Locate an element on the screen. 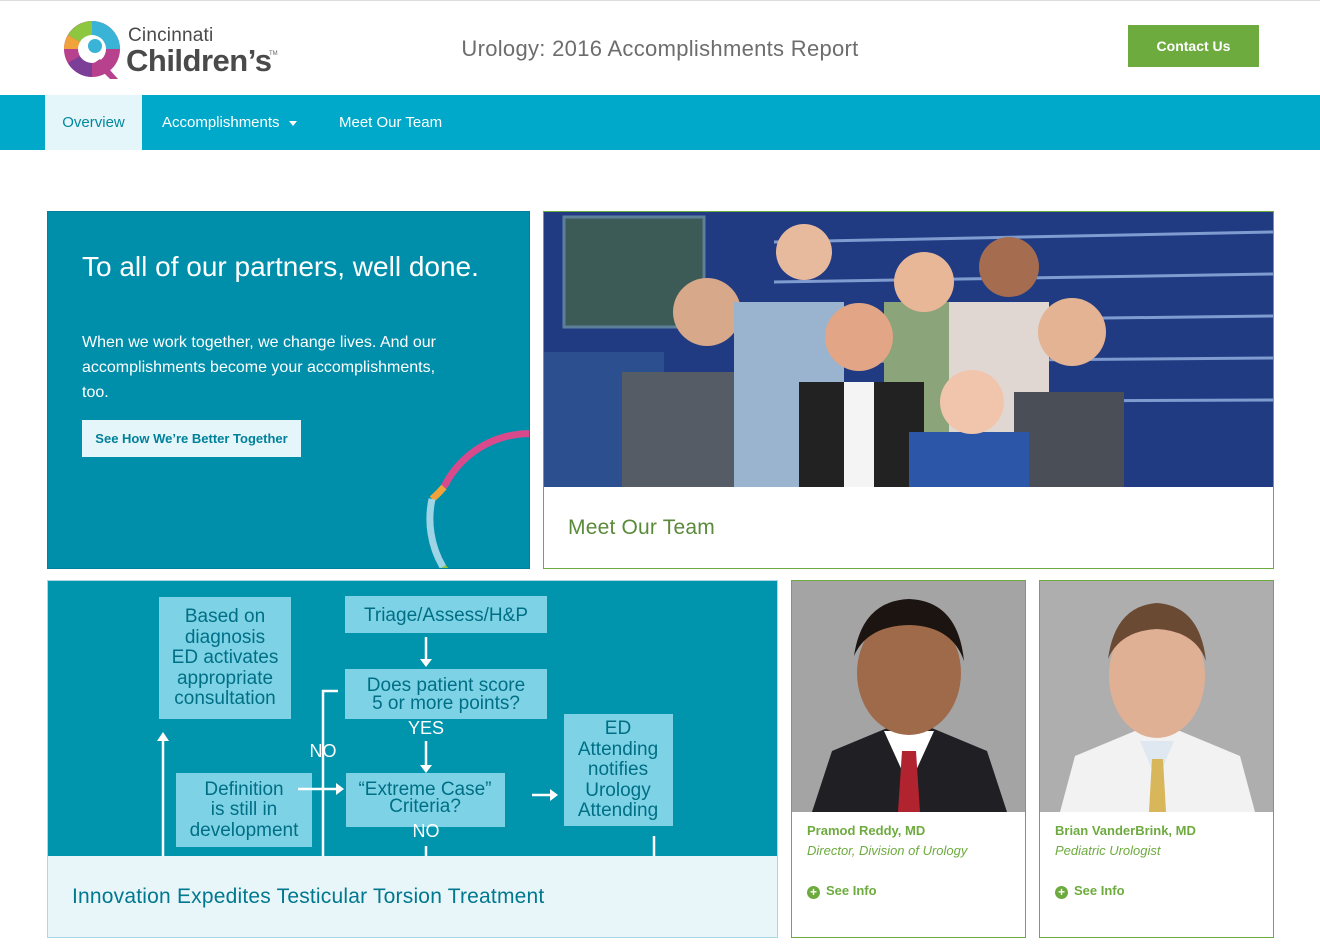 The image size is (1320, 946). nav-item-label: Meet Our Team is located at coordinates (391, 122).